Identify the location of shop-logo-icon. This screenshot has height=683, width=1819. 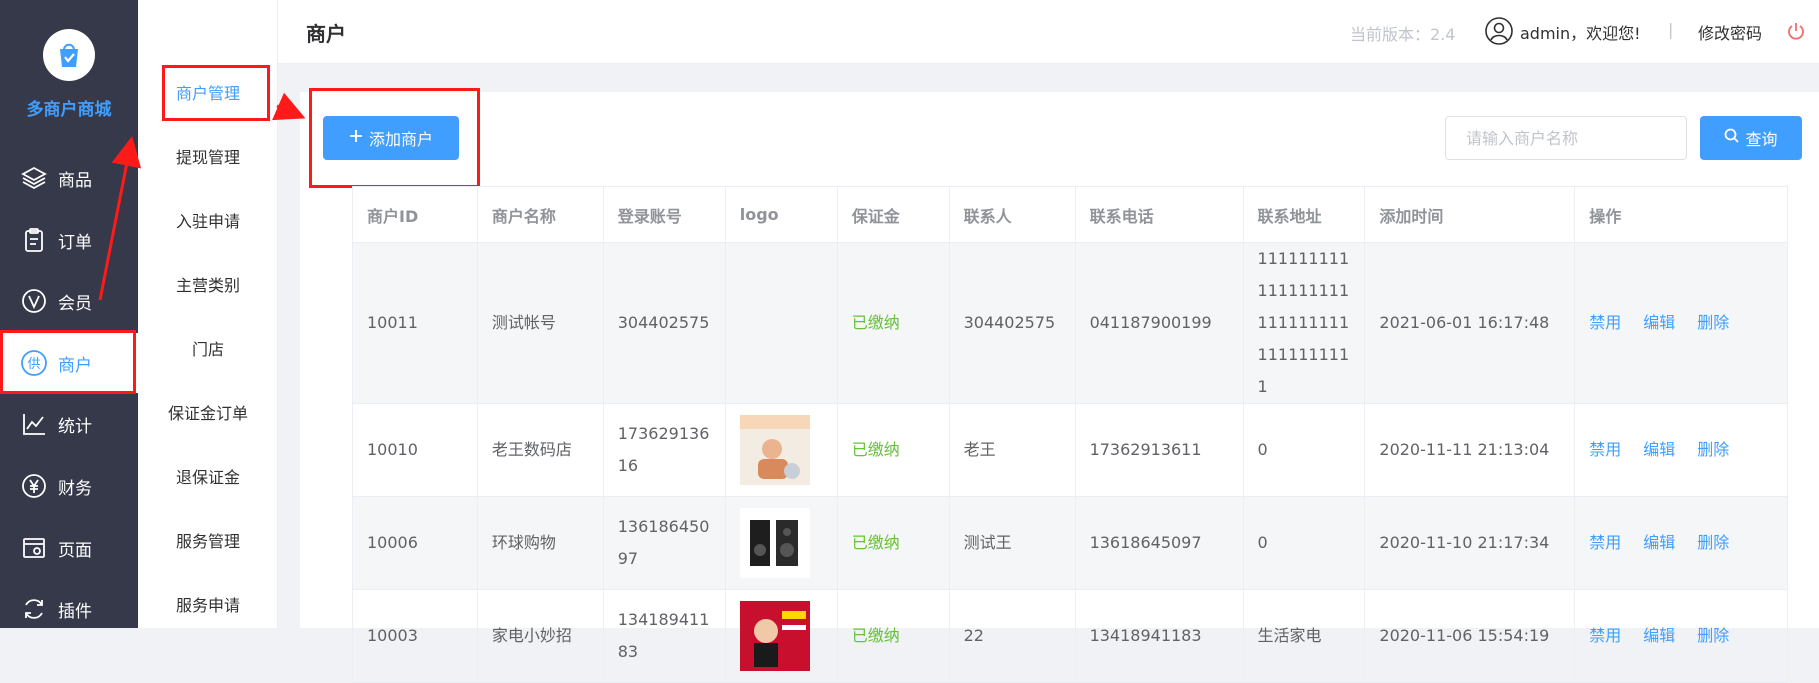
(69, 55).